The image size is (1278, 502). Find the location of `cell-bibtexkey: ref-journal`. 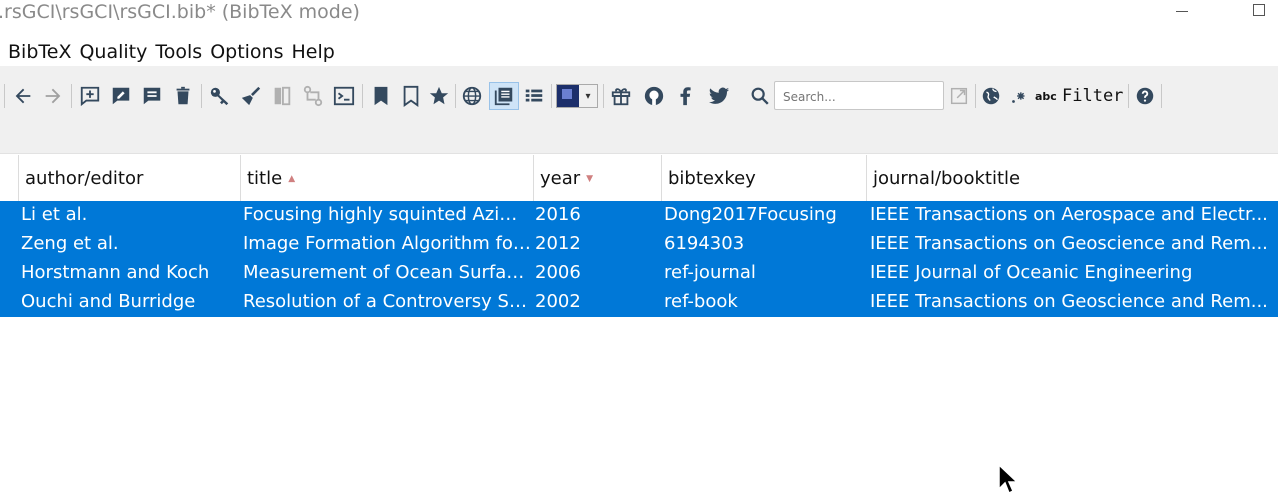

cell-bibtexkey: ref-journal is located at coordinates (710, 272).